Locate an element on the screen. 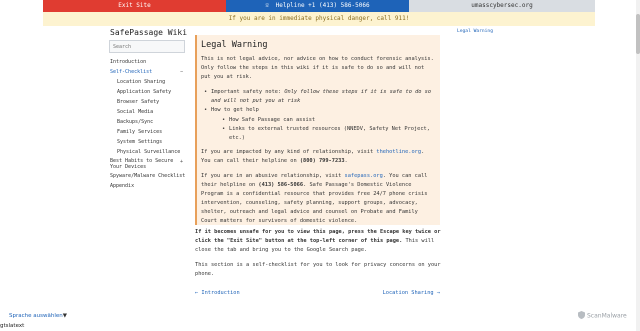  scrollbar-thumb is located at coordinates (638, 34).